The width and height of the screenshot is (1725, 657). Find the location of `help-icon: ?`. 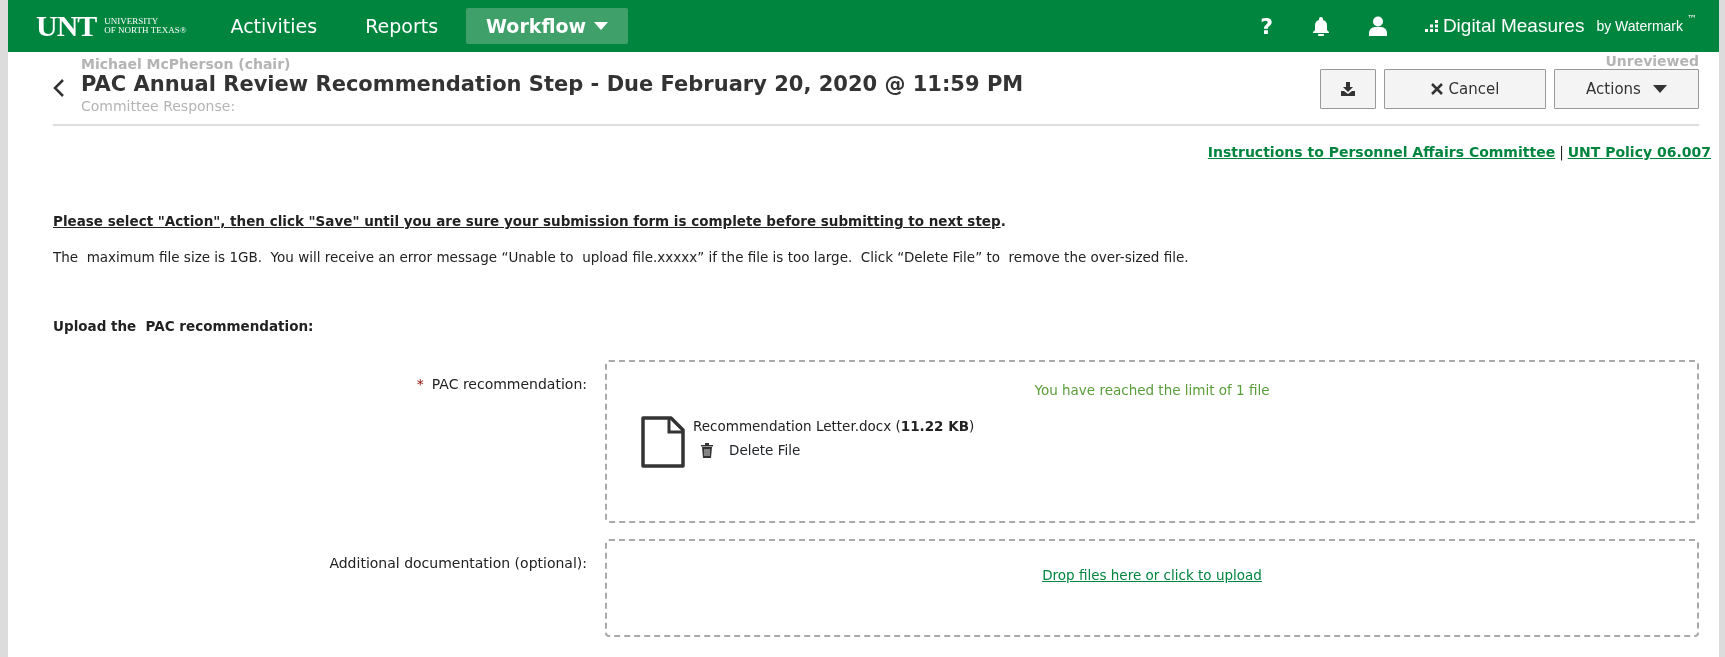

help-icon: ? is located at coordinates (1266, 26).